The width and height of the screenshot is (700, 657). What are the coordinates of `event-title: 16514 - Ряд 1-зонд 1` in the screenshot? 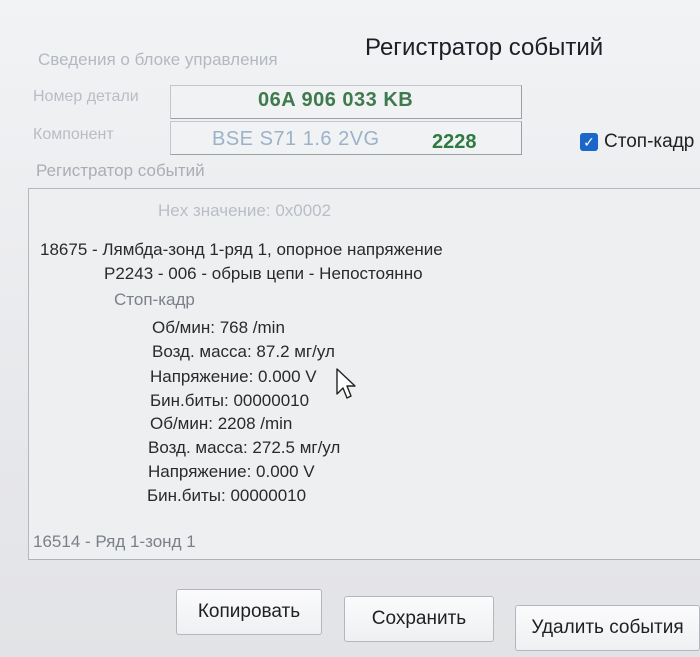 It's located at (114, 541).